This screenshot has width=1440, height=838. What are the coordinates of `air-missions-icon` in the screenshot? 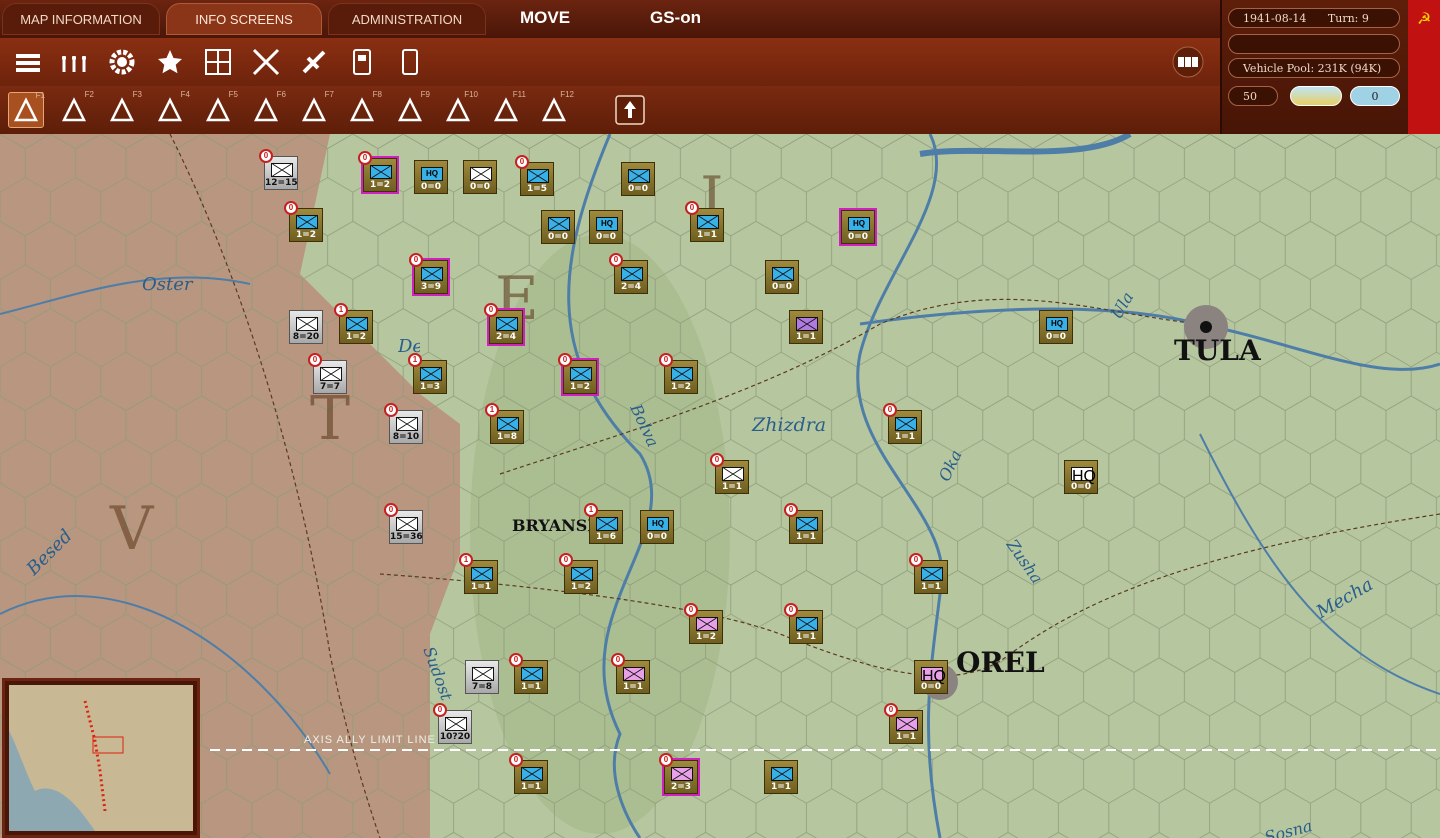 It's located at (266, 62).